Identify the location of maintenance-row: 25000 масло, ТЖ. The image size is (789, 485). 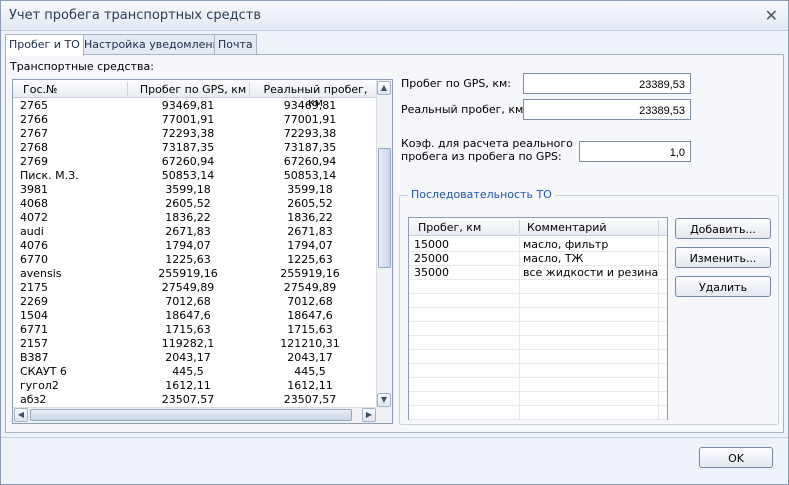
(538, 259).